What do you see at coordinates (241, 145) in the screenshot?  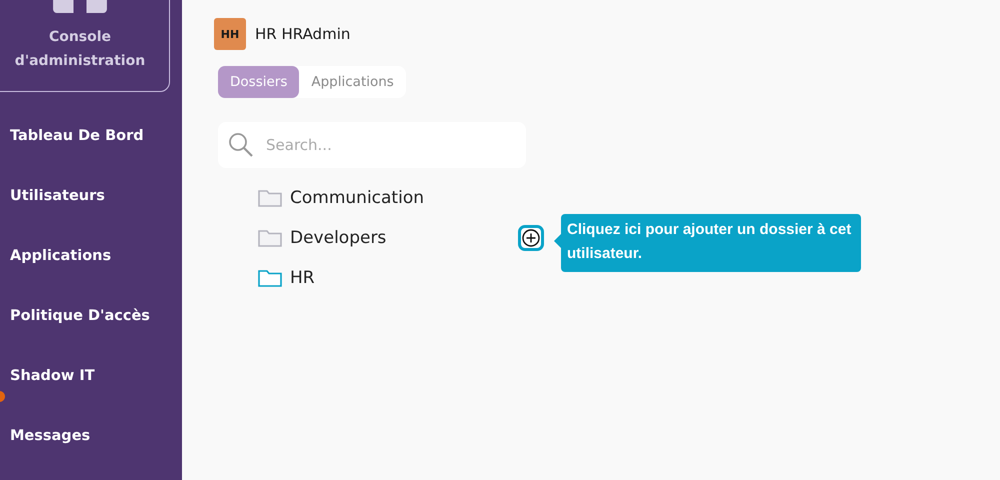 I see `search-icon` at bounding box center [241, 145].